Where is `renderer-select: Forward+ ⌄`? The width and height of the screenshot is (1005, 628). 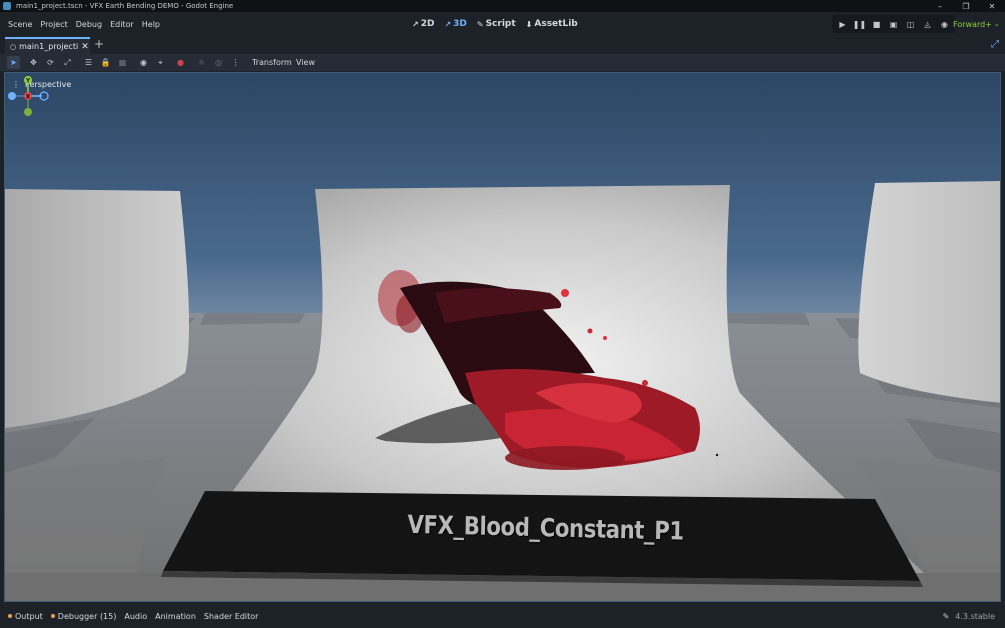
renderer-select: Forward+ ⌄ is located at coordinates (976, 24).